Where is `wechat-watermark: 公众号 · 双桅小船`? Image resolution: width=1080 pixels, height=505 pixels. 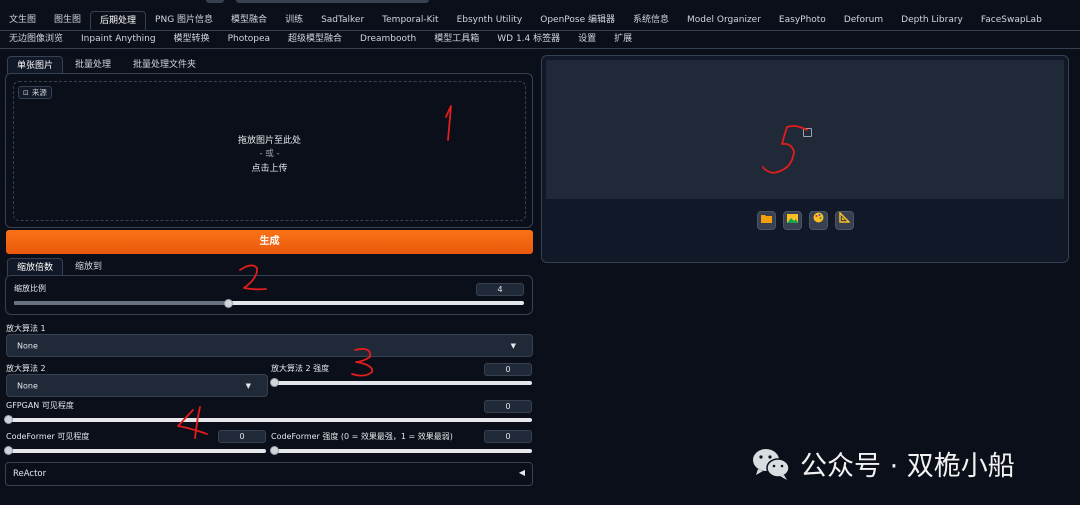
wechat-watermark: 公众号 · 双桅小船 is located at coordinates (883, 463).